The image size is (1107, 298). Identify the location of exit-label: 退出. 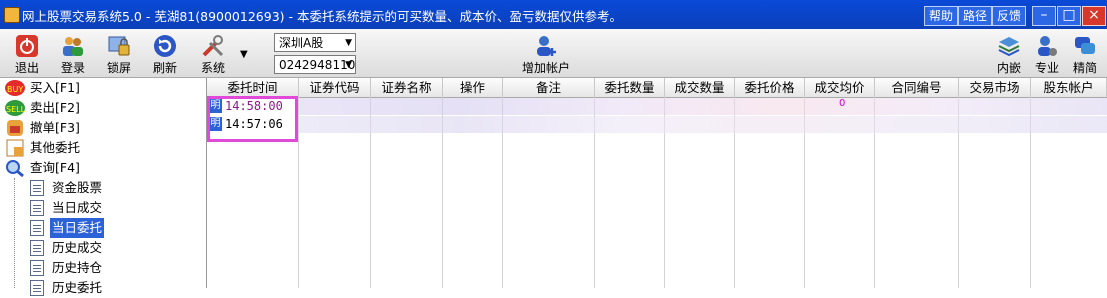
(26, 68).